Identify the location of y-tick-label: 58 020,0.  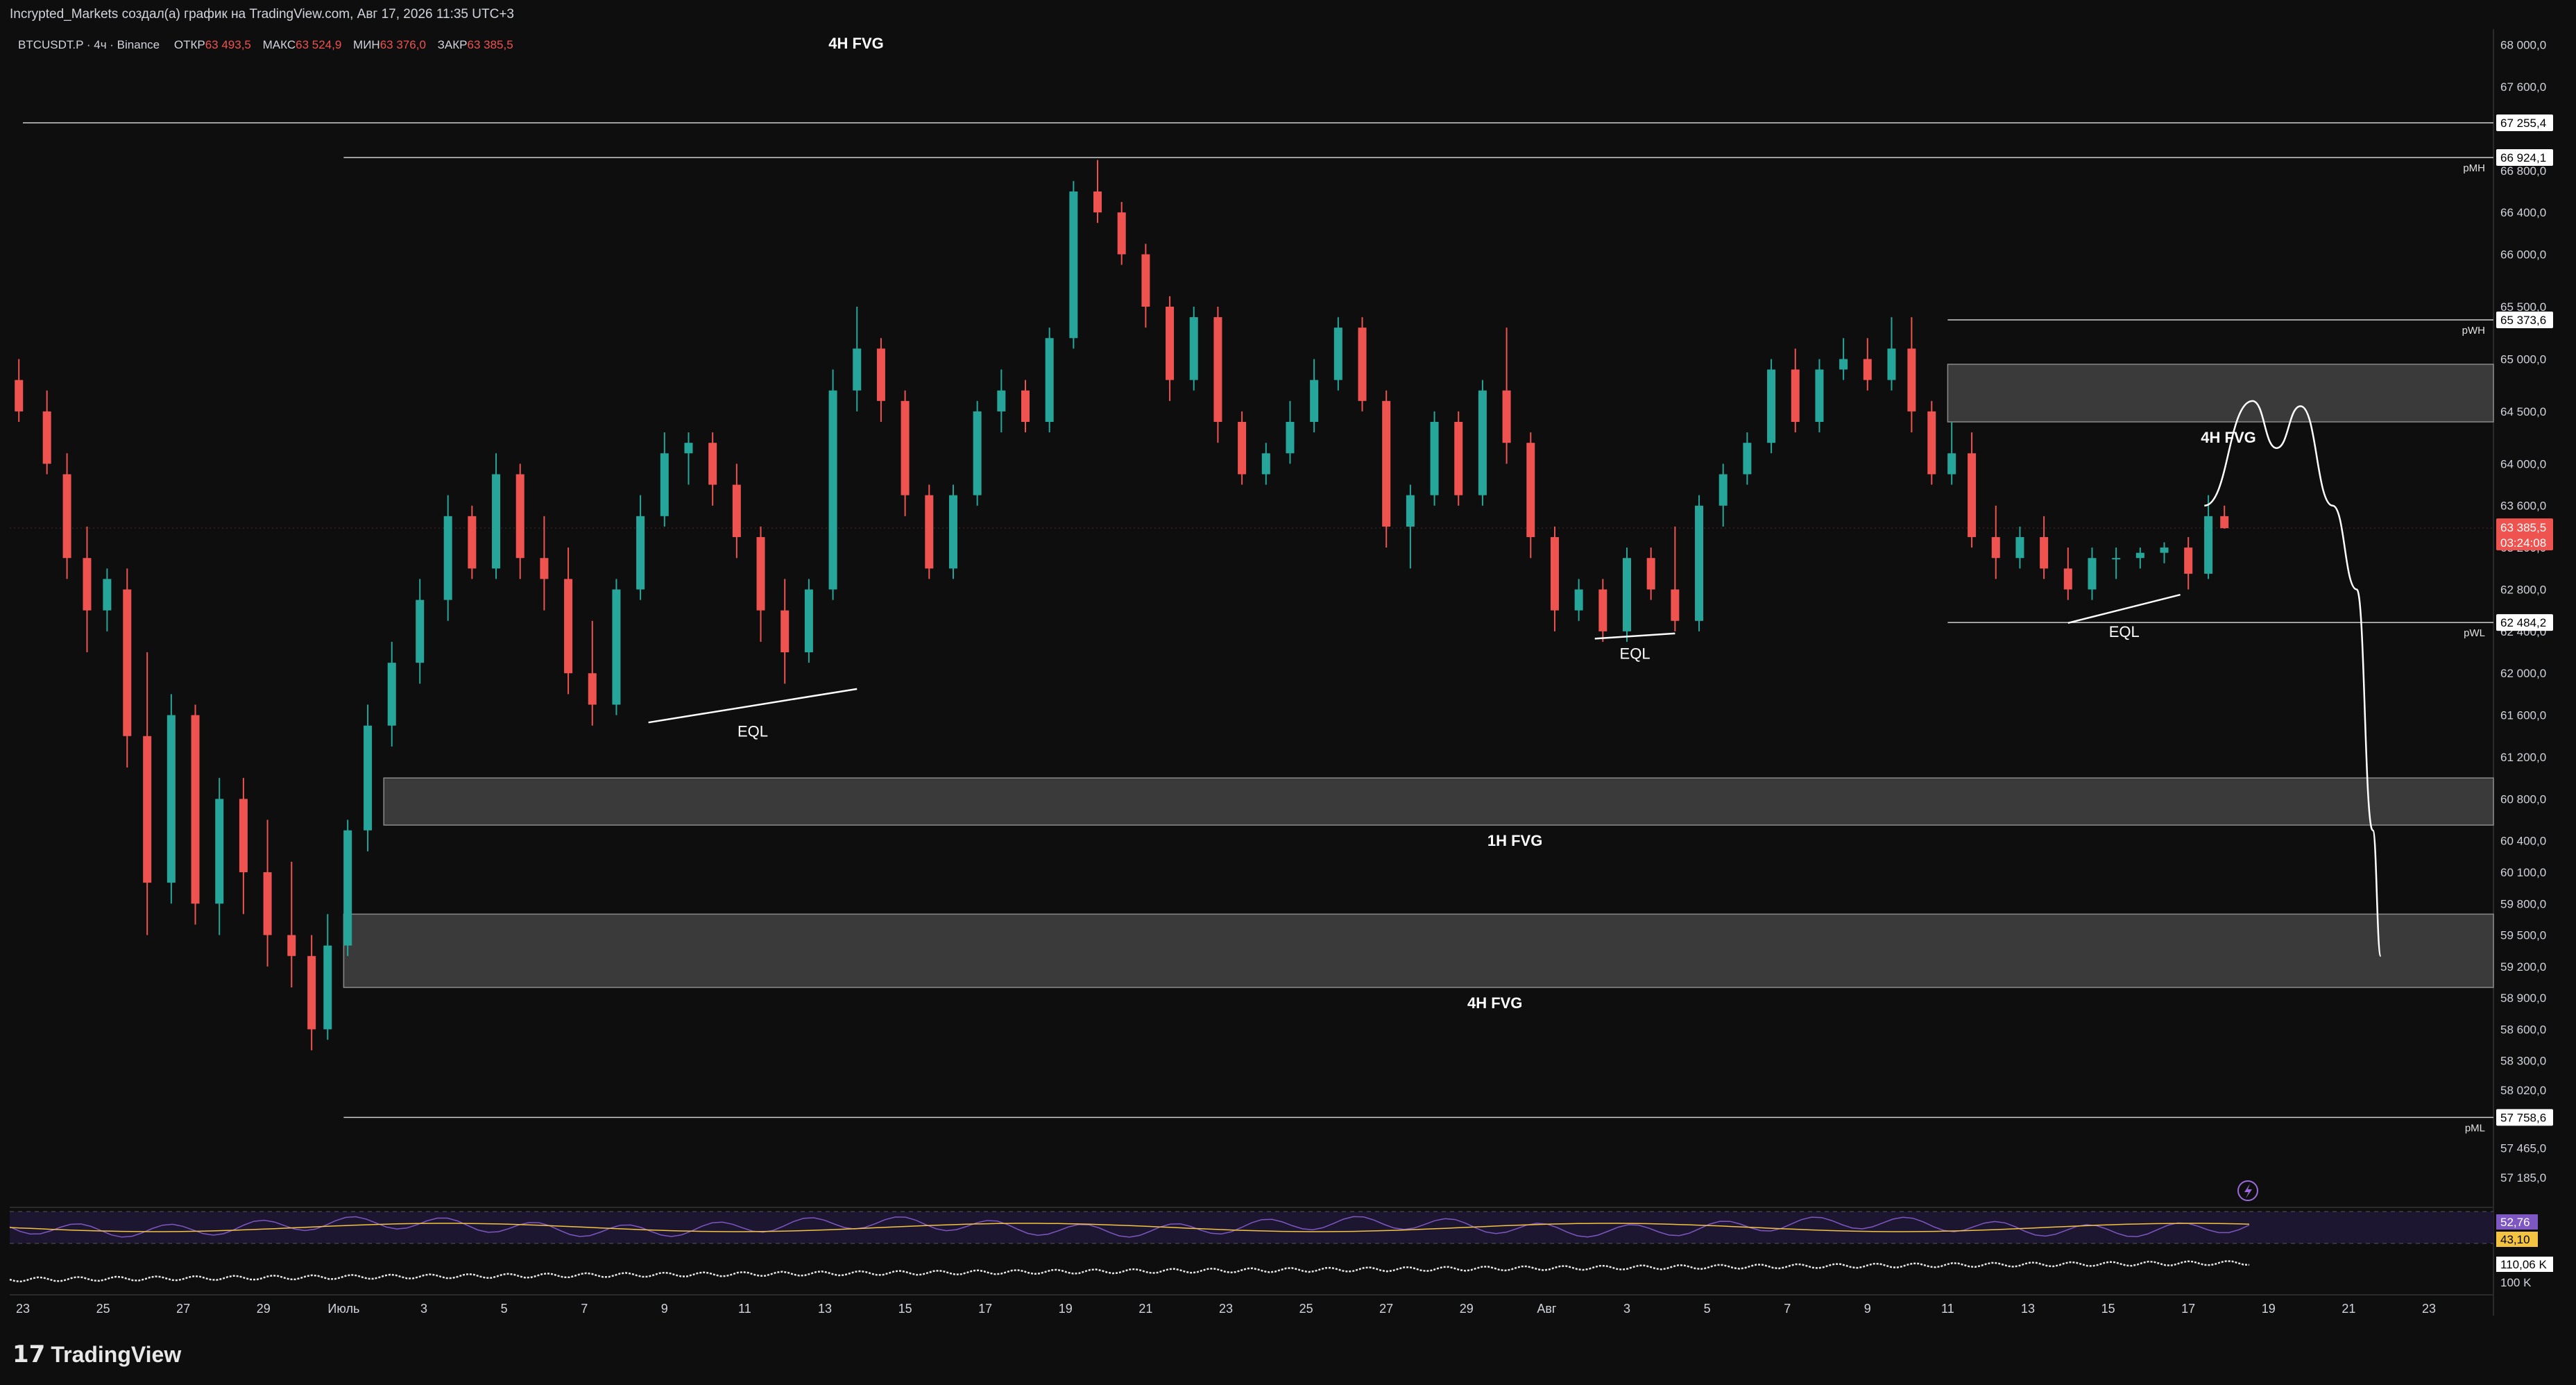
(2523, 1091).